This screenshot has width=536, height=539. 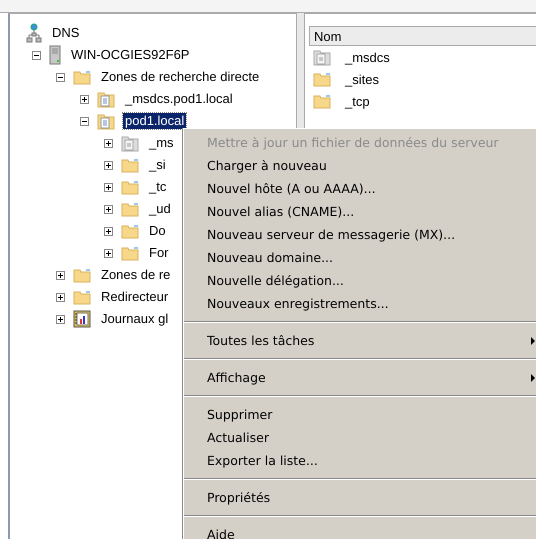 What do you see at coordinates (157, 187) in the screenshot?
I see `tree-item-label: _tc` at bounding box center [157, 187].